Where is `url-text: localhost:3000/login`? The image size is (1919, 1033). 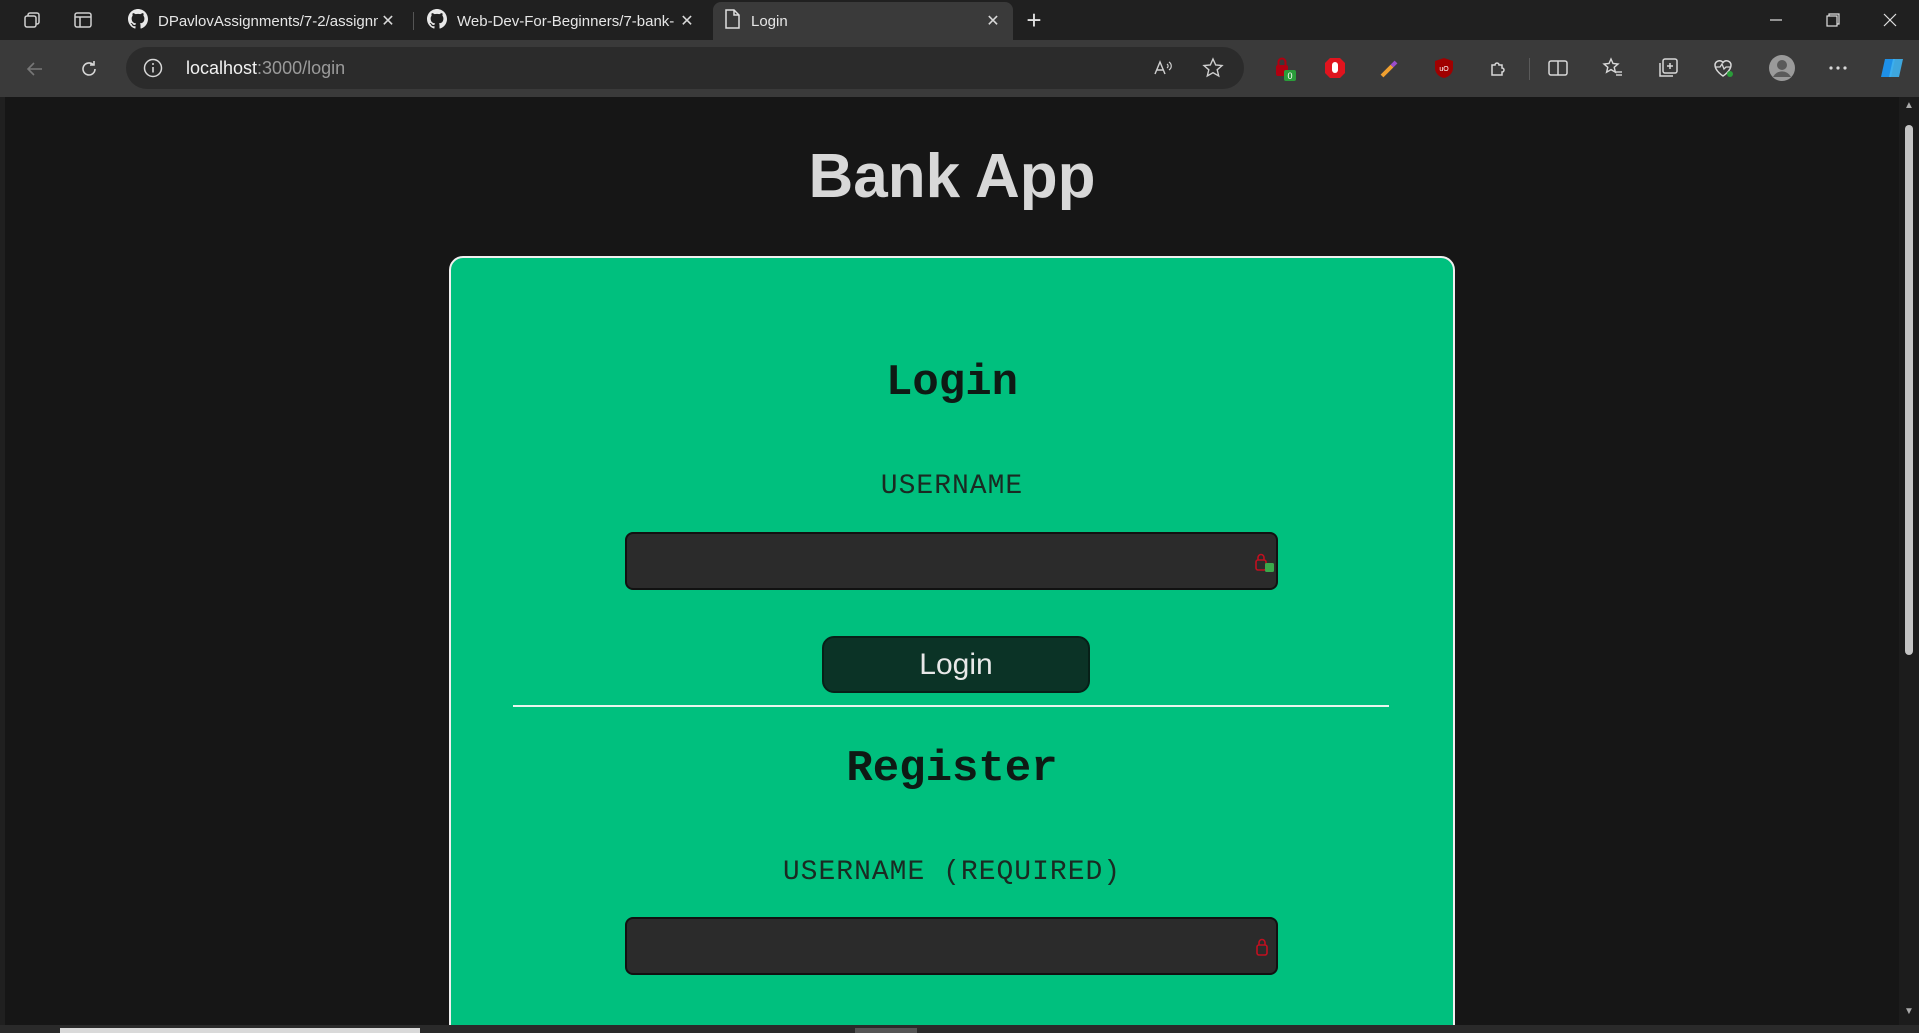 url-text: localhost:3000/login is located at coordinates (265, 68).